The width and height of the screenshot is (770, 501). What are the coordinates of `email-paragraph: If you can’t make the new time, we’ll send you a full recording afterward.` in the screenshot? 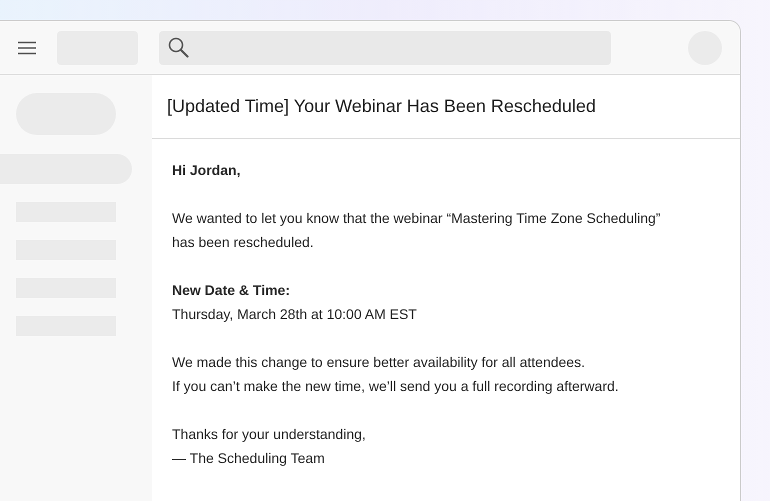 It's located at (396, 386).